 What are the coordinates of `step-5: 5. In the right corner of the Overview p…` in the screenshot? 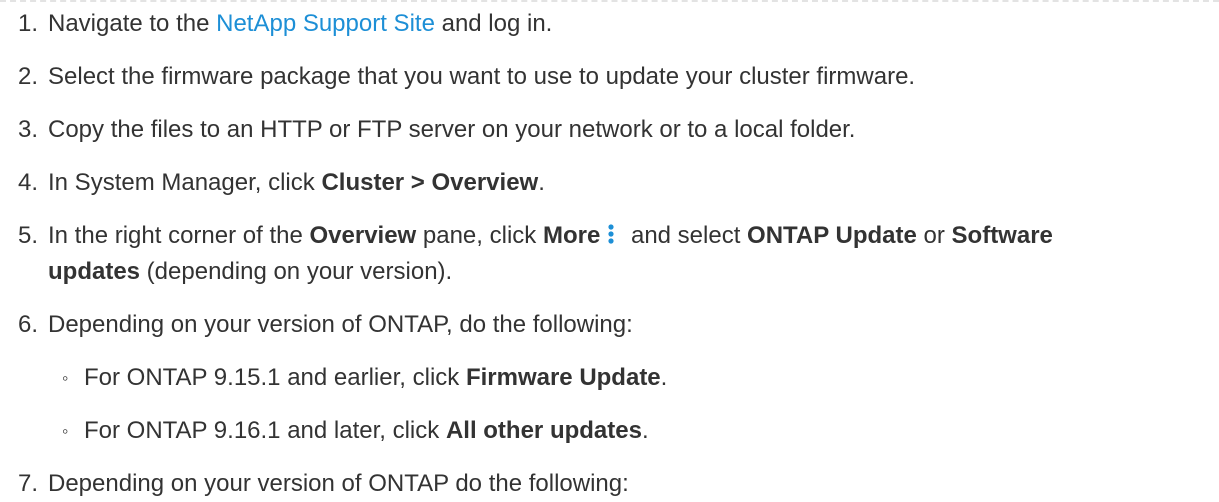 It's located at (609, 254).